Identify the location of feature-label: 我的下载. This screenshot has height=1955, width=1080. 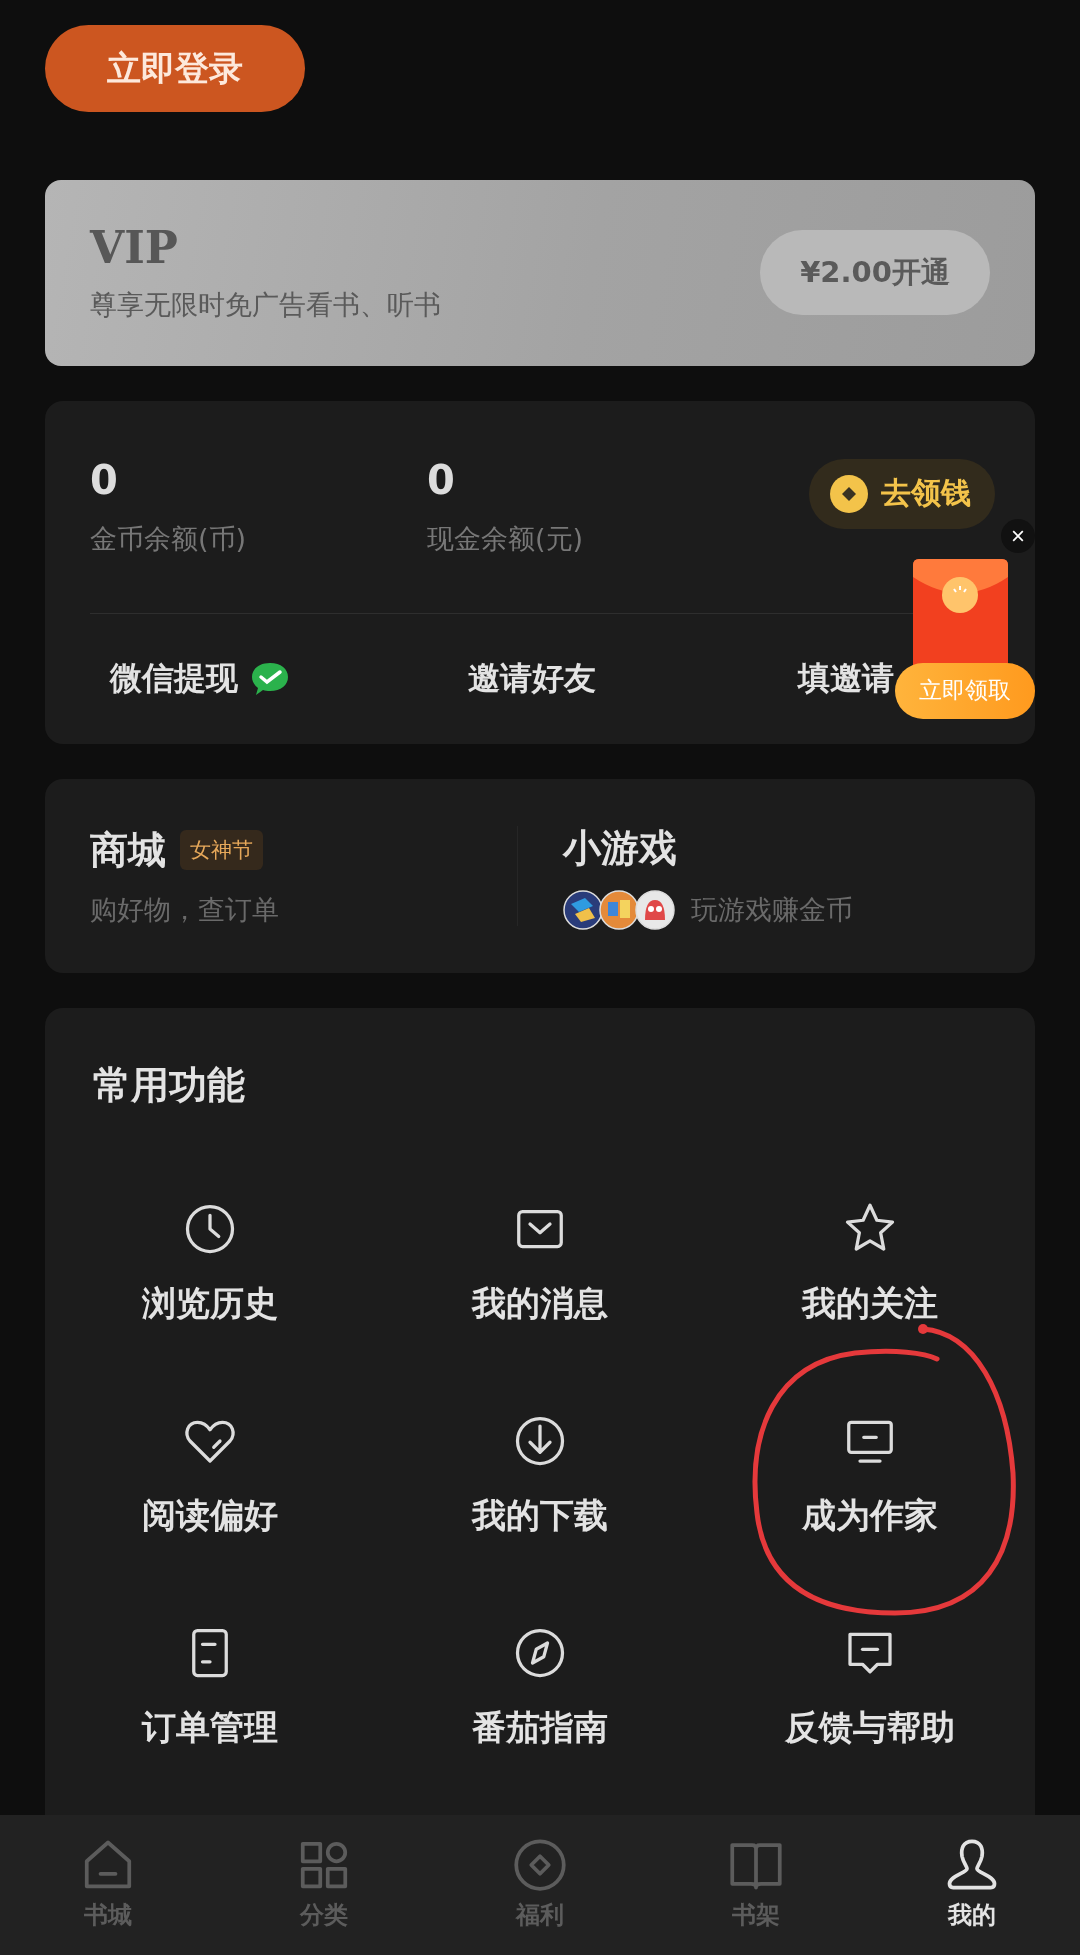
(540, 1516).